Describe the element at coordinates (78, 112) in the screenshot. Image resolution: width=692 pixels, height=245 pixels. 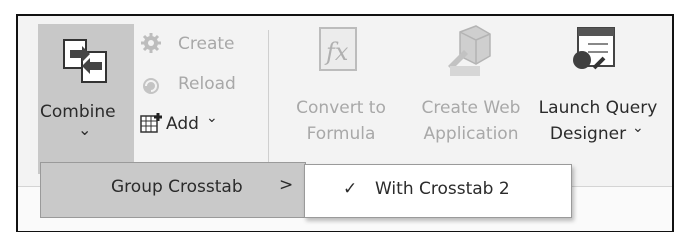
I see `combine-label: Combine` at that location.